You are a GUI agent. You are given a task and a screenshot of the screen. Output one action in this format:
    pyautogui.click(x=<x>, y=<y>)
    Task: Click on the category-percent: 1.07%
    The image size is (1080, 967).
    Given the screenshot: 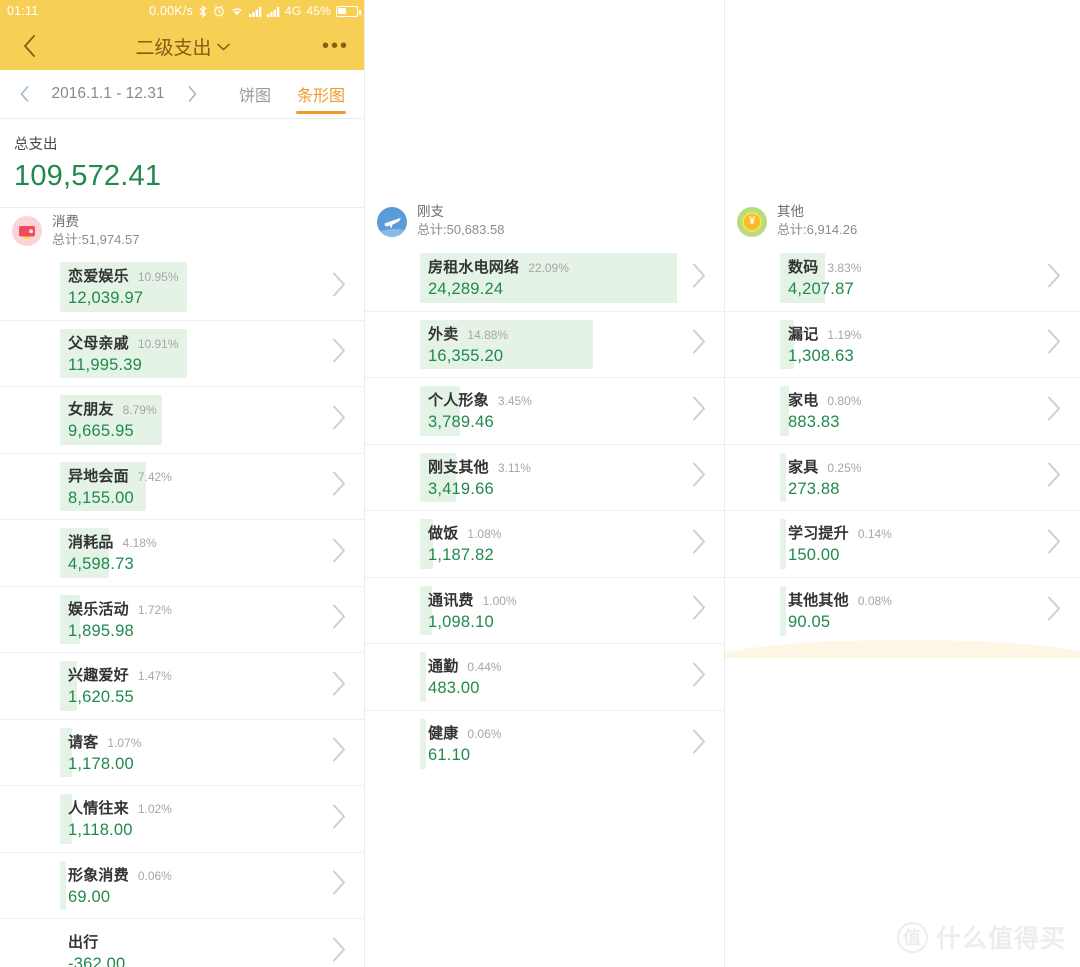 What is the action you would take?
    pyautogui.click(x=124, y=742)
    